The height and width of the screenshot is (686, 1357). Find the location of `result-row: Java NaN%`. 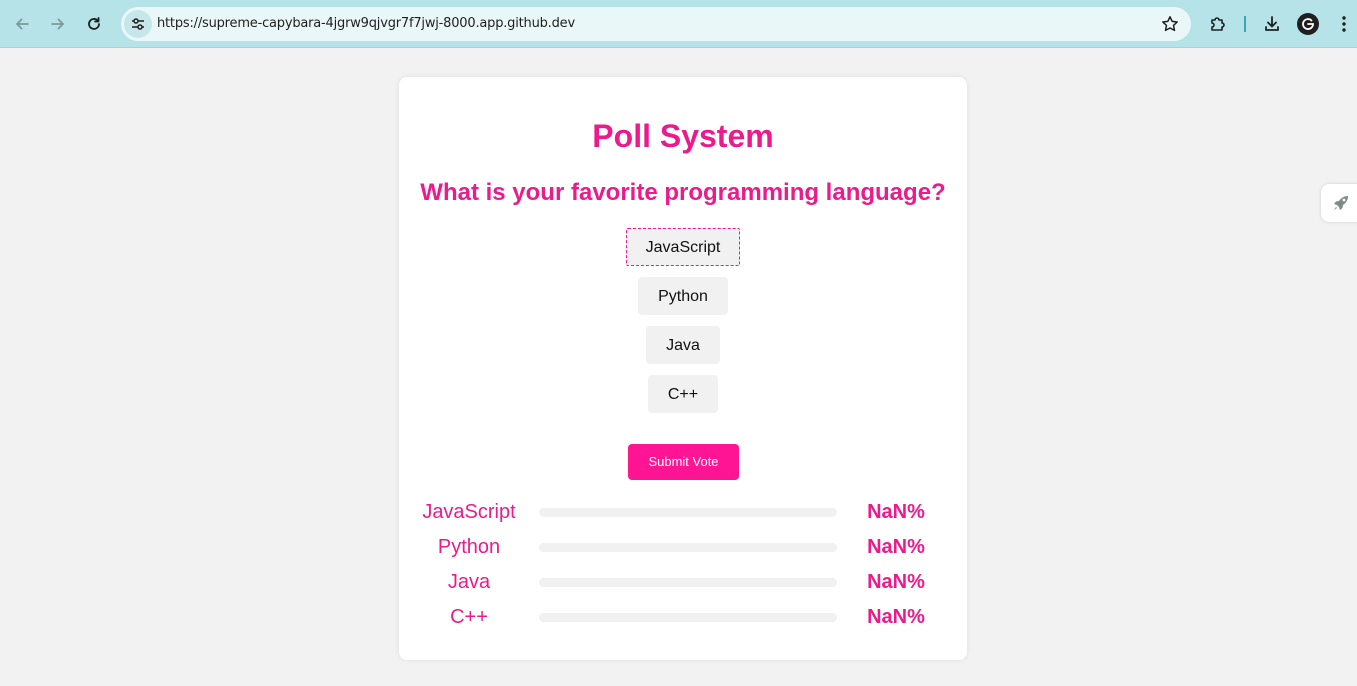

result-row: Java NaN% is located at coordinates (683, 582).